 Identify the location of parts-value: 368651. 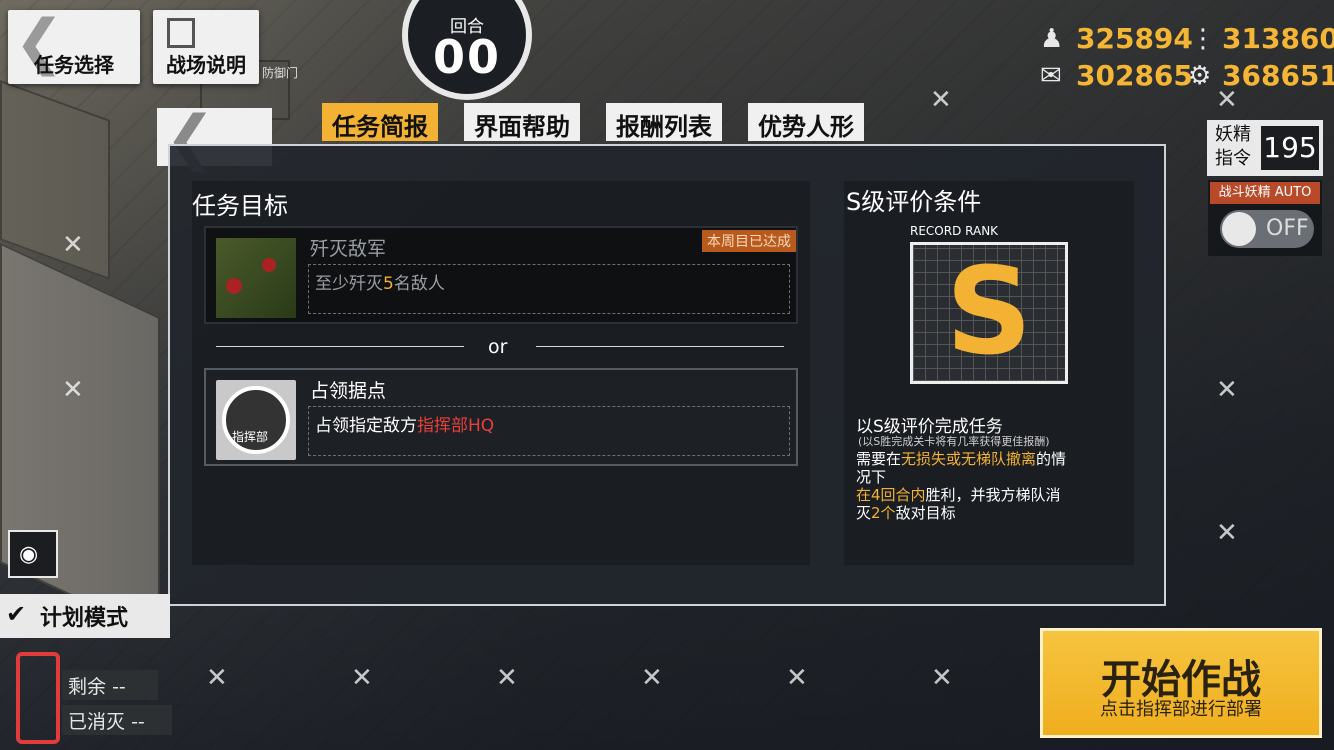
(1278, 75).